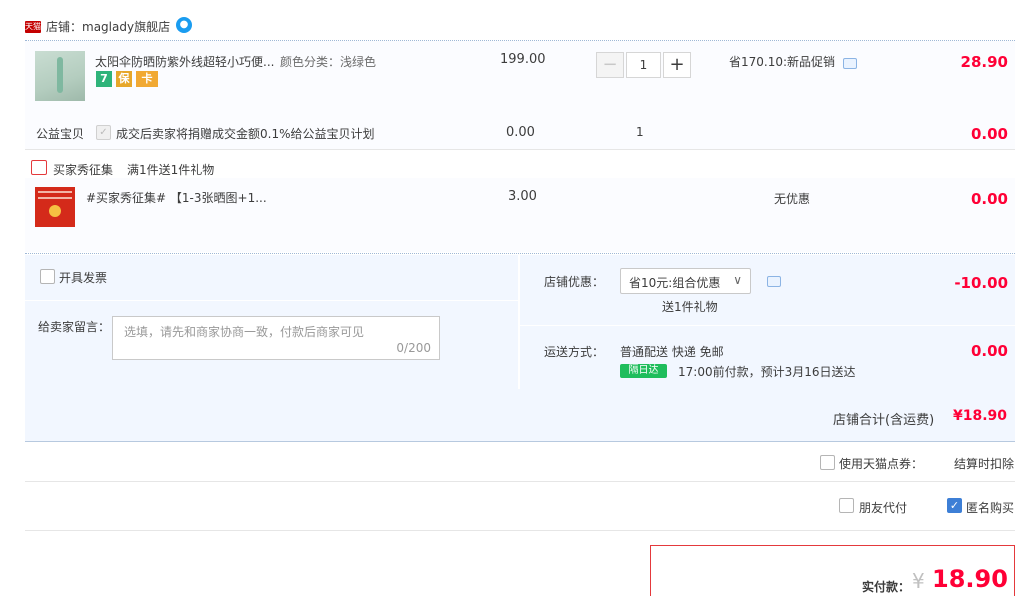  I want to click on invoice-label: 开具发票, so click(83, 278).